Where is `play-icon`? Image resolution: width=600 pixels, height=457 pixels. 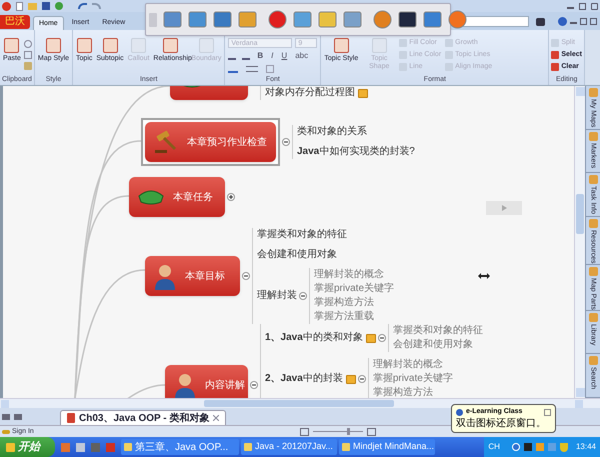
play-icon is located at coordinates (504, 208).